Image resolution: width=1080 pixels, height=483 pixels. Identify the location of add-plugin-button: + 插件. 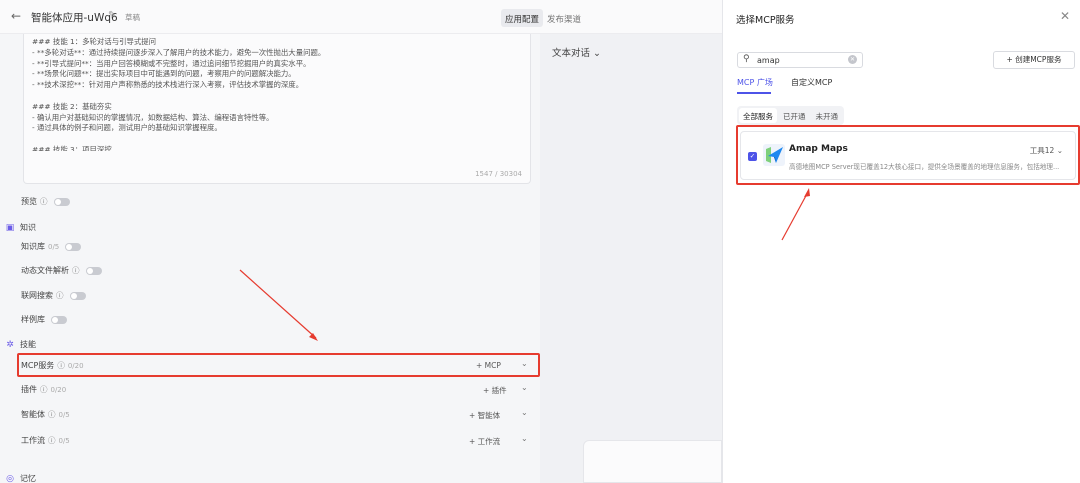
(495, 390).